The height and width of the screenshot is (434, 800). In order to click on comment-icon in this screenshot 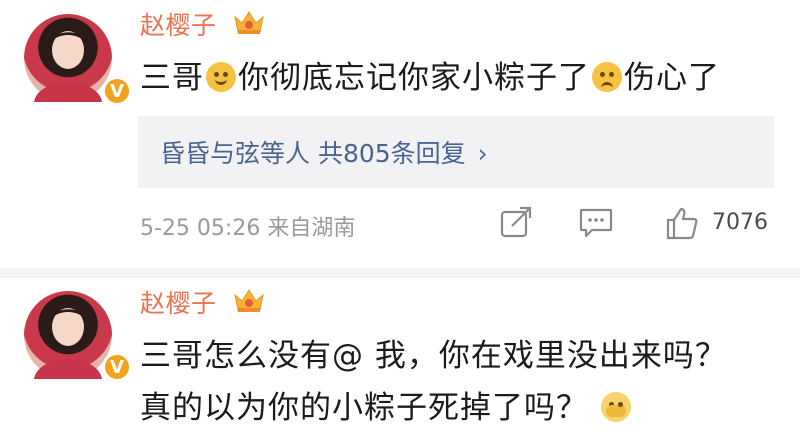, I will do `click(596, 223)`.